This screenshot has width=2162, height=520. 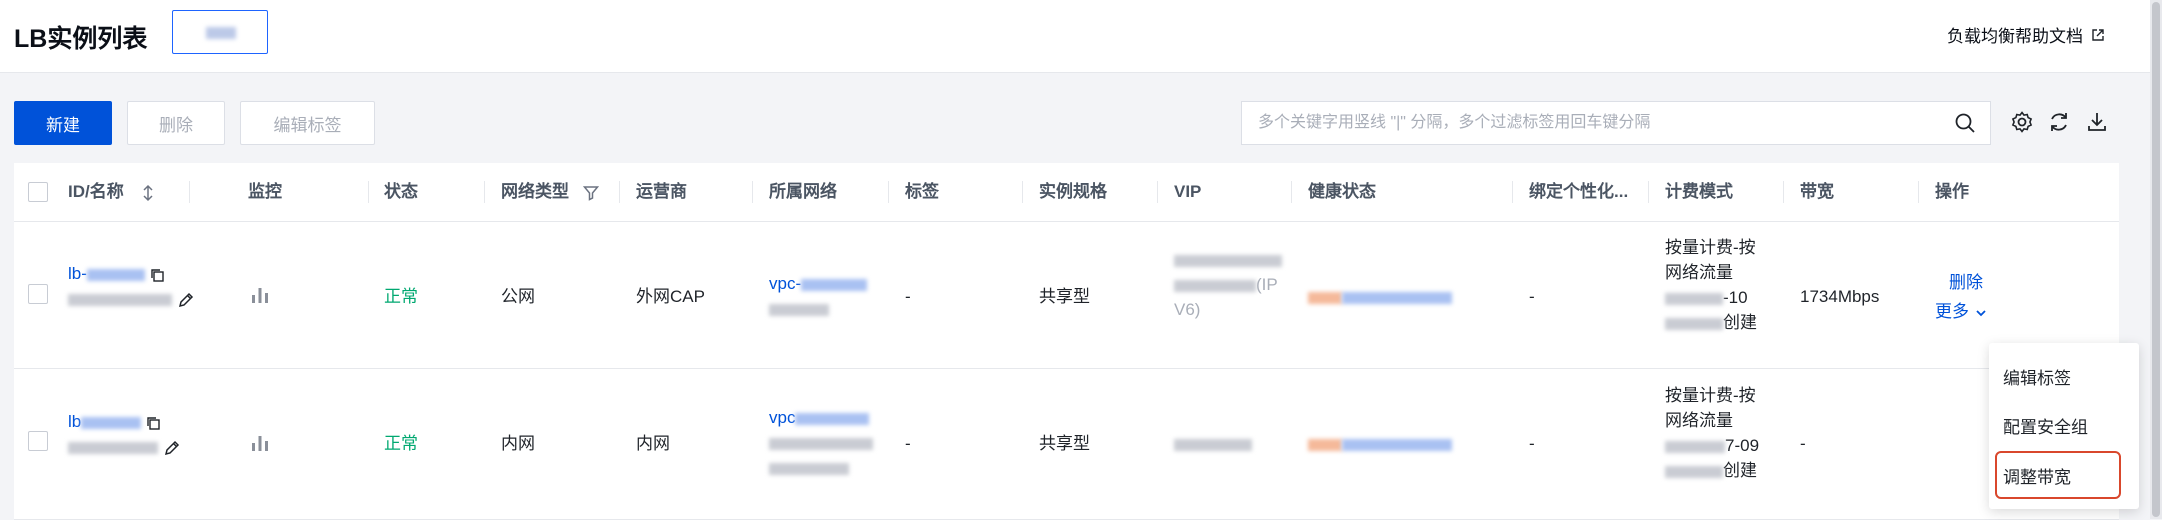 I want to click on more-actions-toggle: 更多, so click(x=1961, y=311).